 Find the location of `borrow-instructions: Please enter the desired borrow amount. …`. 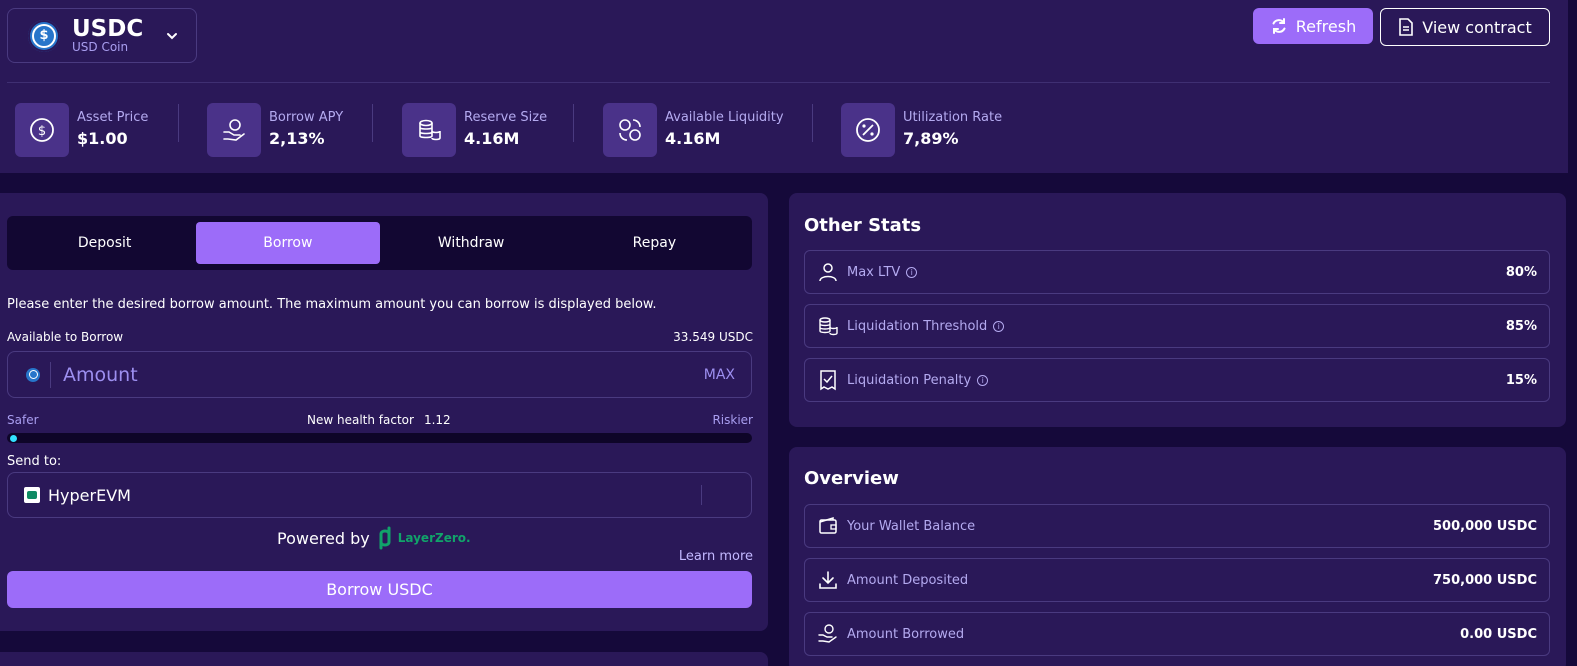

borrow-instructions: Please enter the desired borrow amount. … is located at coordinates (332, 304).